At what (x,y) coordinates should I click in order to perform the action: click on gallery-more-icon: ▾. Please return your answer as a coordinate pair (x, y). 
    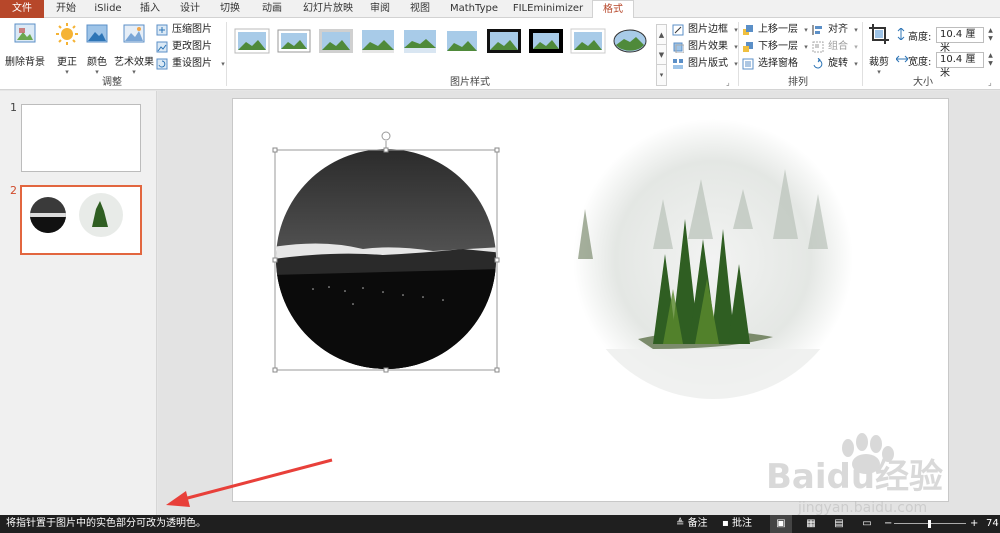
    Looking at the image, I should click on (661, 75).